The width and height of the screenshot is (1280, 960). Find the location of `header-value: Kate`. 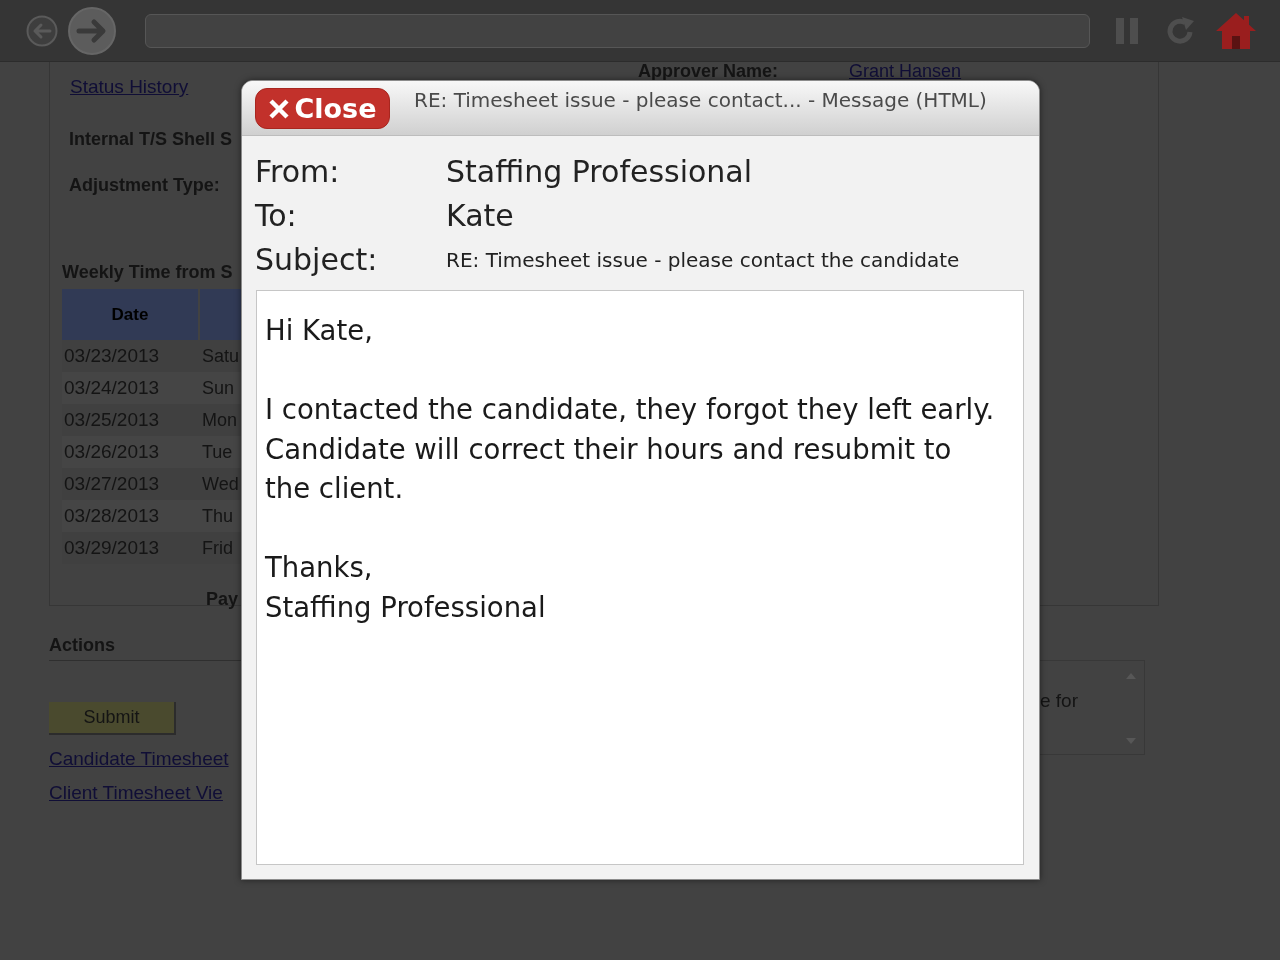

header-value: Kate is located at coordinates (480, 216).